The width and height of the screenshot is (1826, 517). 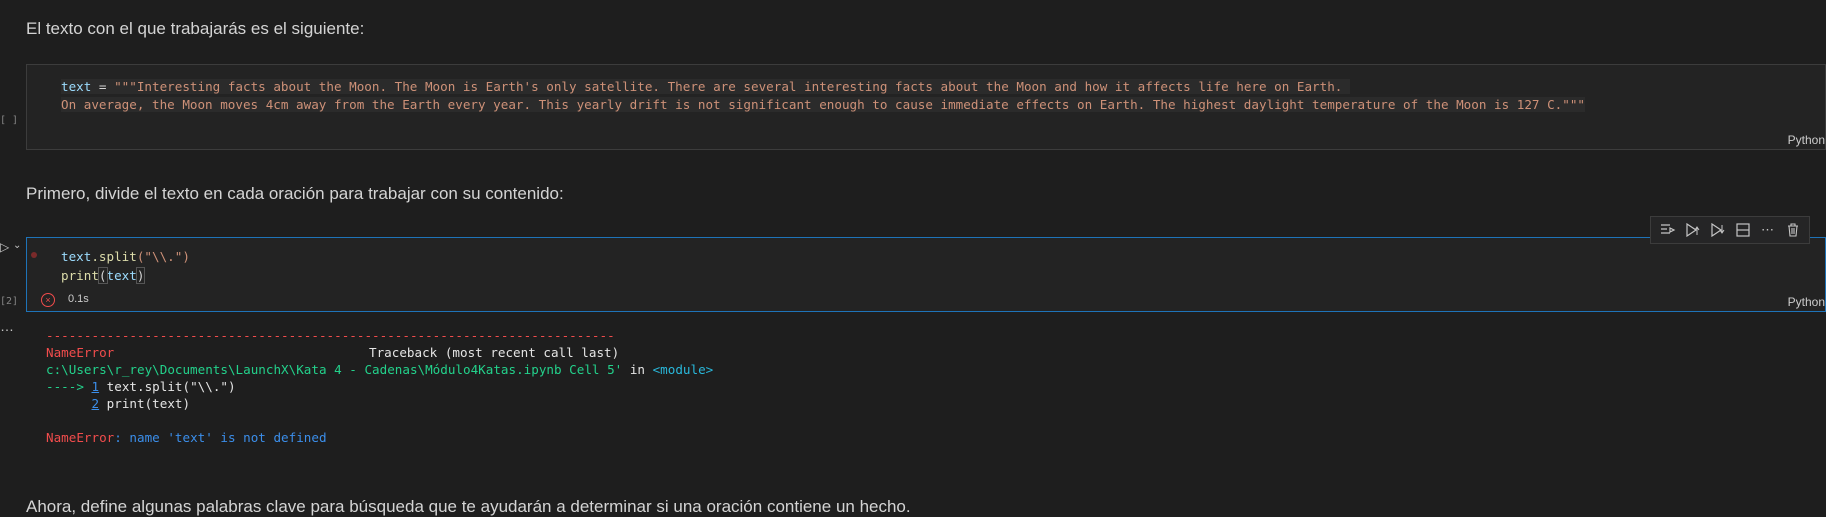 What do you see at coordinates (9, 120) in the screenshot?
I see `cell1-exec-count: [ ]` at bounding box center [9, 120].